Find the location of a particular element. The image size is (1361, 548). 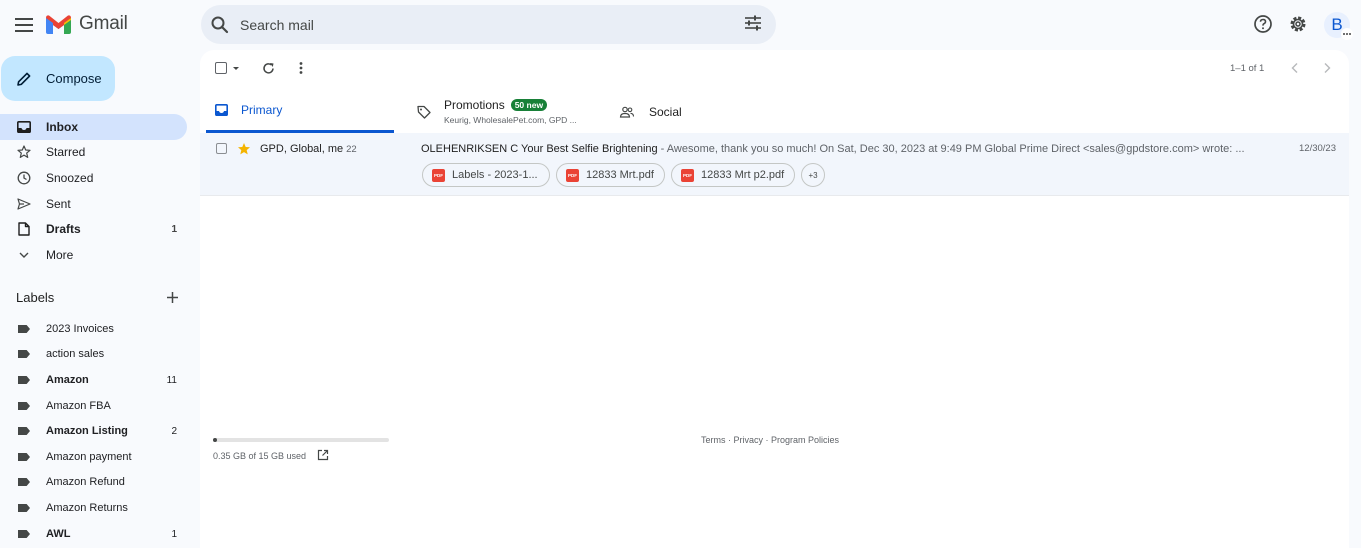

storage-usage-bar is located at coordinates (301, 440).